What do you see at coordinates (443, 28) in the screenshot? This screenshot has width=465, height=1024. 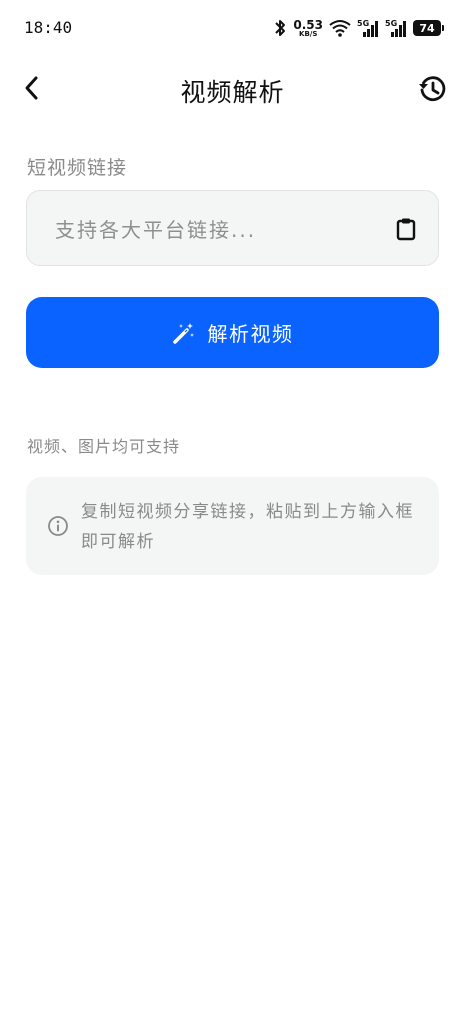 I see `battery-cap` at bounding box center [443, 28].